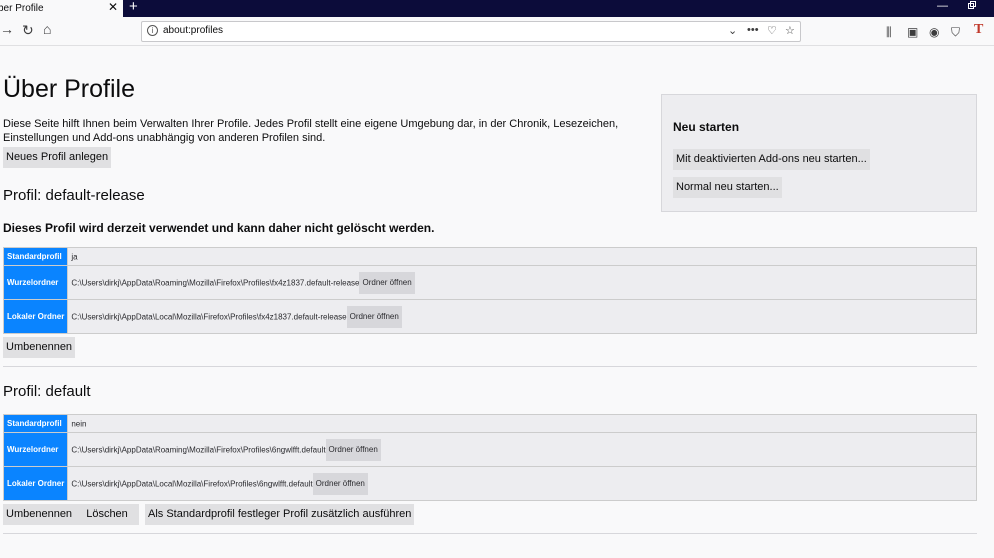 Image resolution: width=994 pixels, height=558 pixels. What do you see at coordinates (347, 514) in the screenshot?
I see `launch-profile-button: Profil zusätzlich ausführen` at bounding box center [347, 514].